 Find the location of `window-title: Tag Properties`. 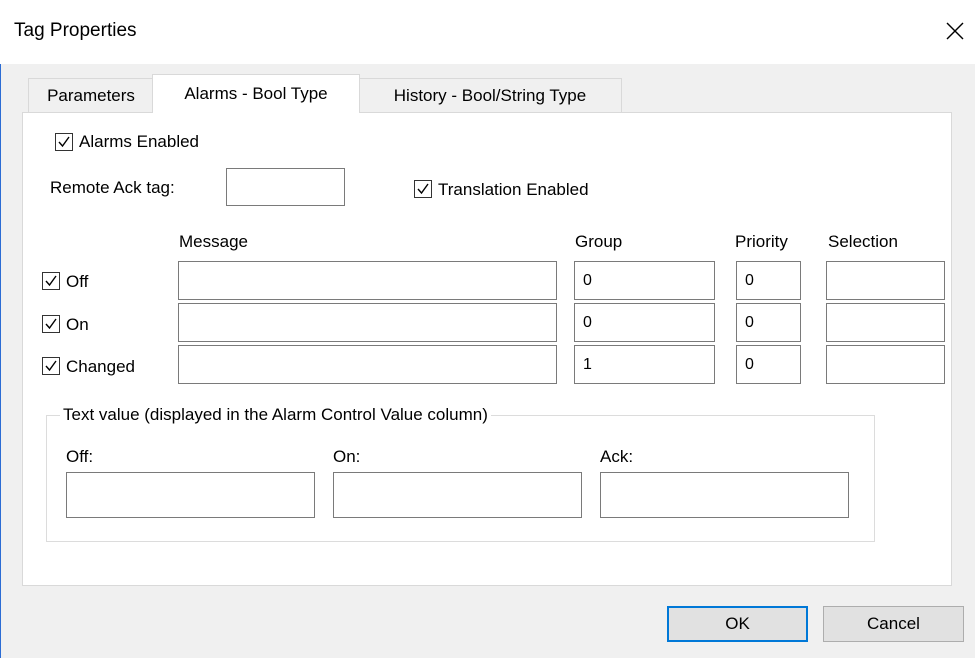

window-title: Tag Properties is located at coordinates (75, 30).